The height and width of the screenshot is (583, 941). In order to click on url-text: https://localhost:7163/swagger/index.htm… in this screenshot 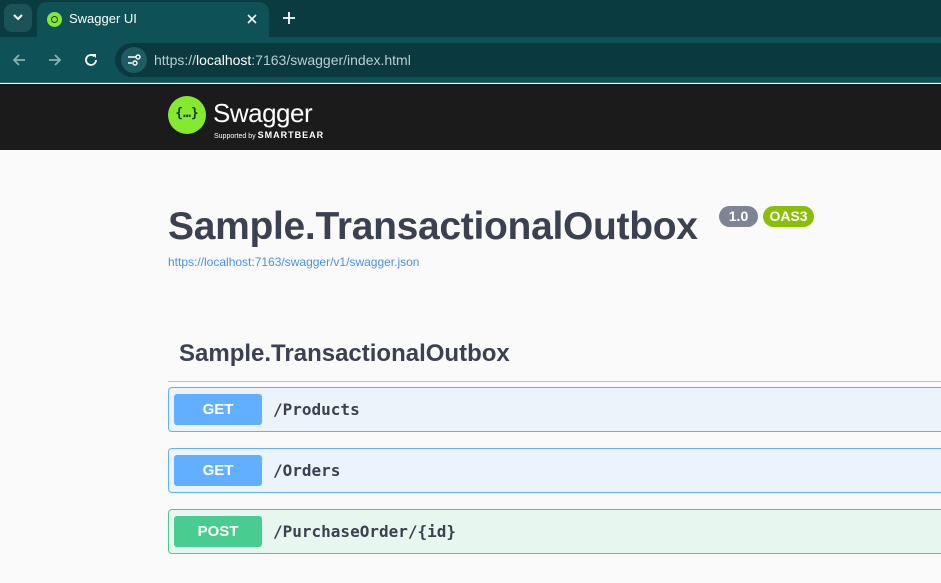, I will do `click(282, 60)`.